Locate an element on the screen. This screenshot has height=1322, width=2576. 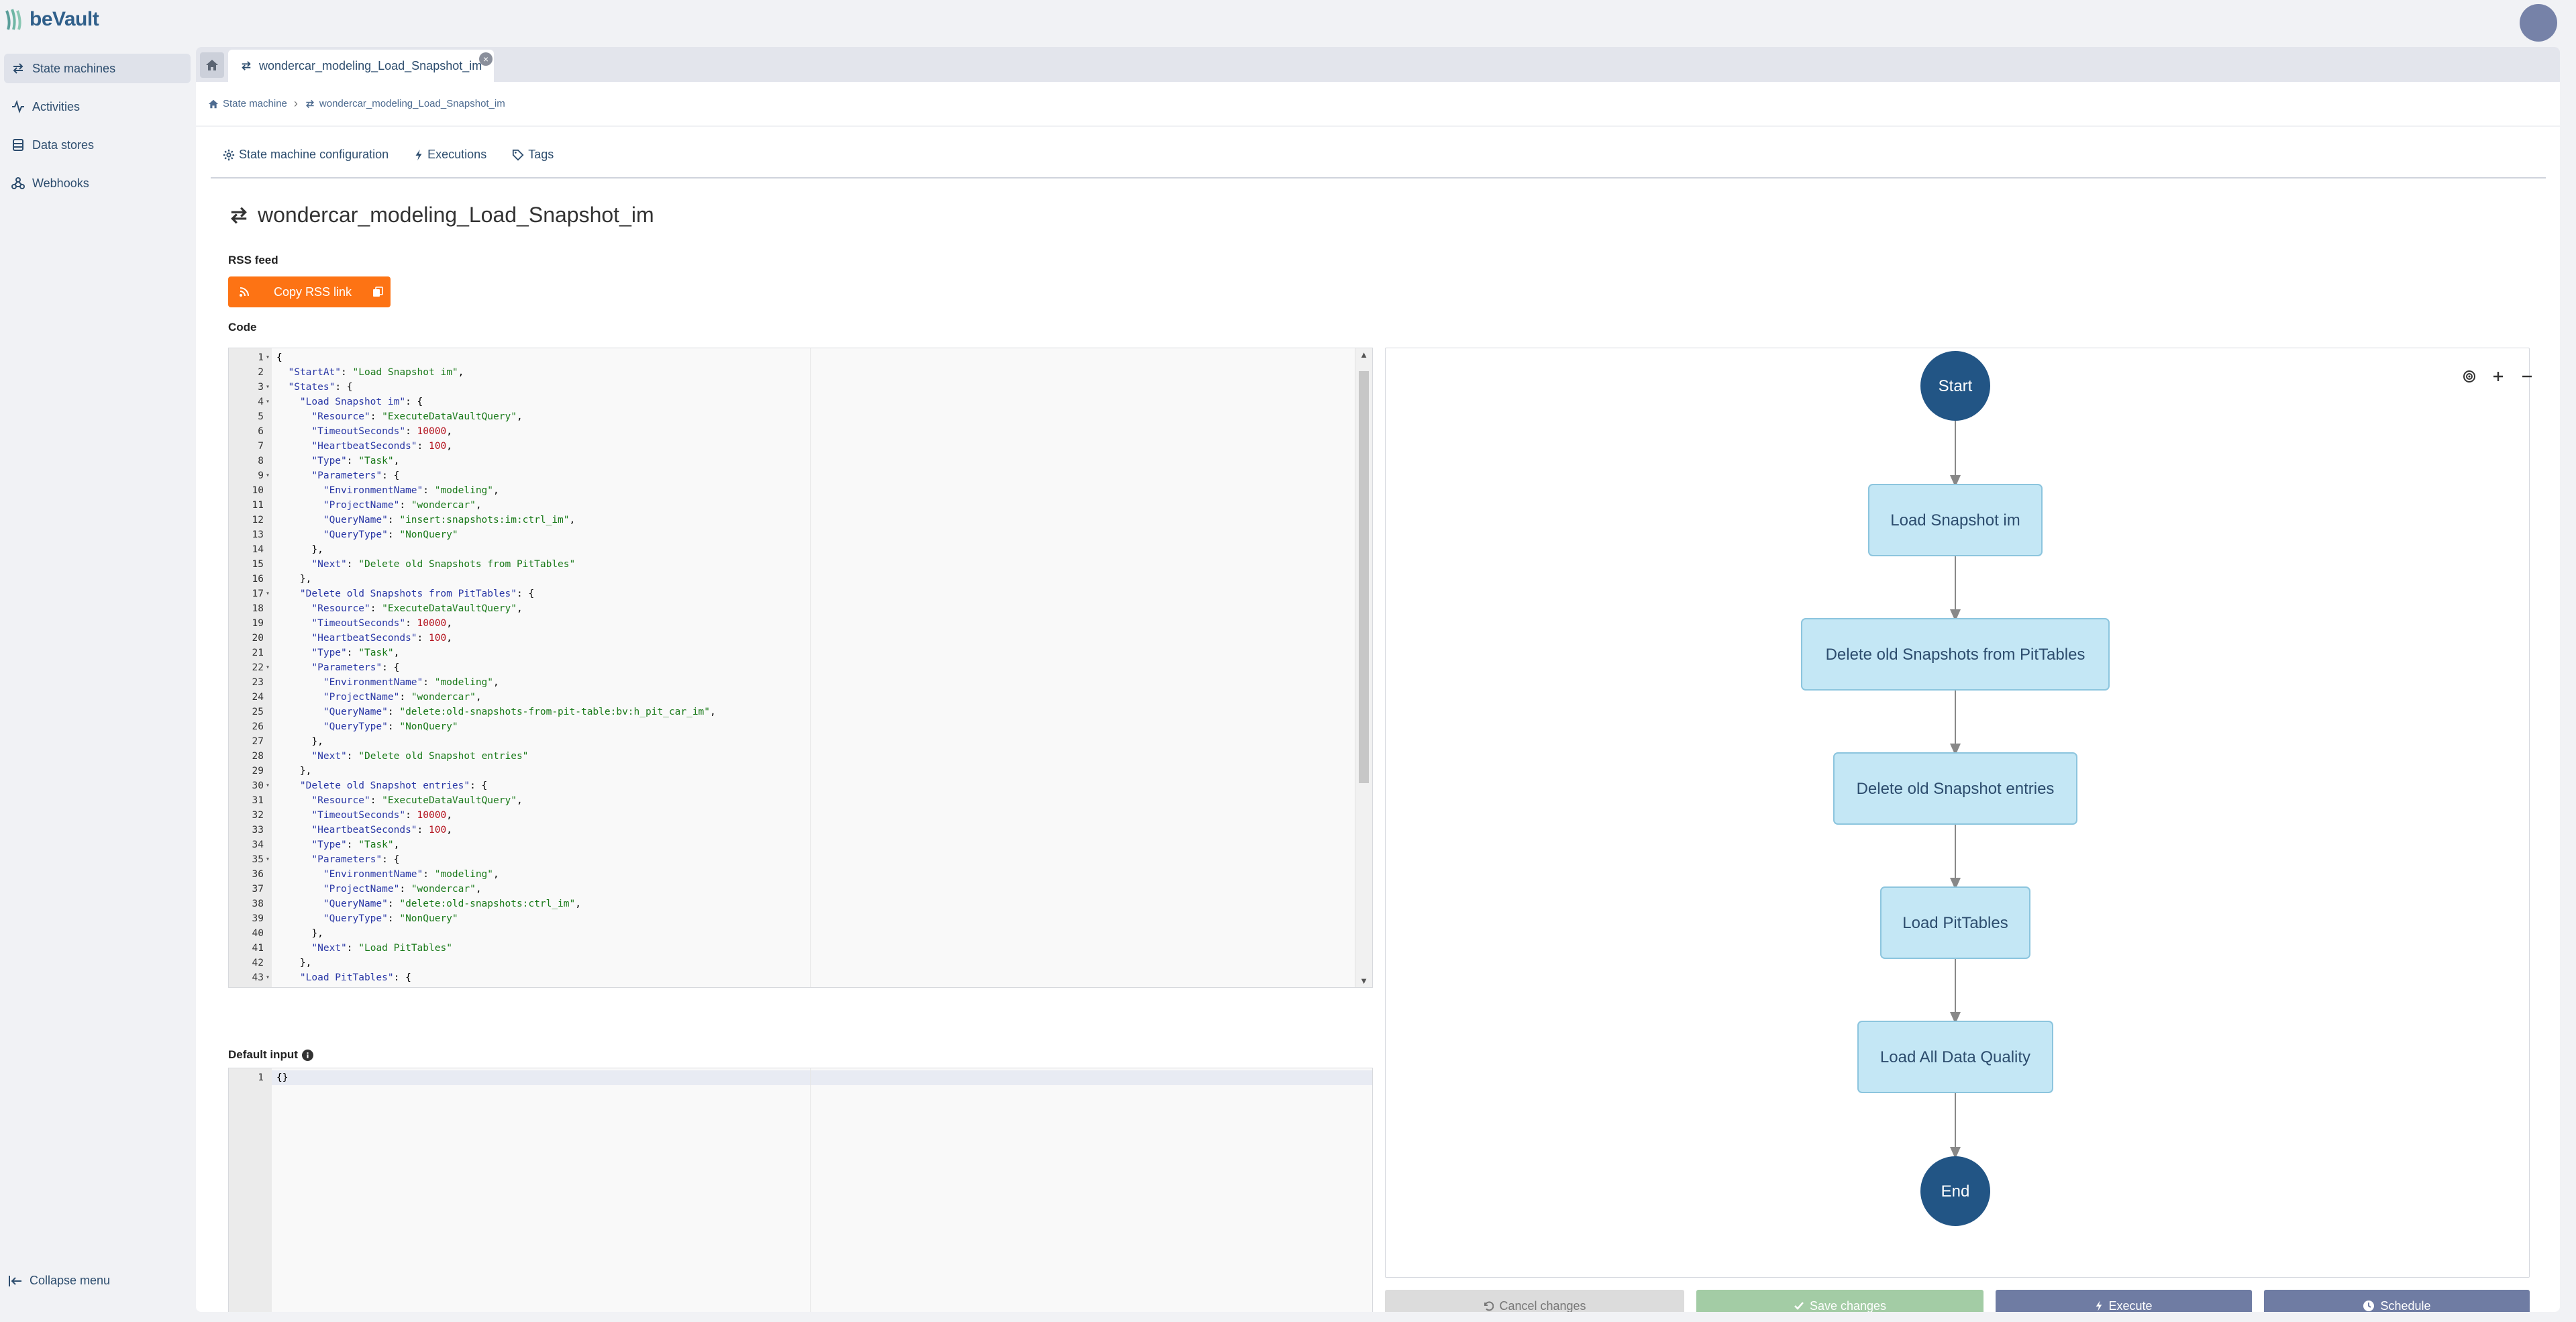
diagram-task-node: Load Snapshot im is located at coordinates (1955, 520).